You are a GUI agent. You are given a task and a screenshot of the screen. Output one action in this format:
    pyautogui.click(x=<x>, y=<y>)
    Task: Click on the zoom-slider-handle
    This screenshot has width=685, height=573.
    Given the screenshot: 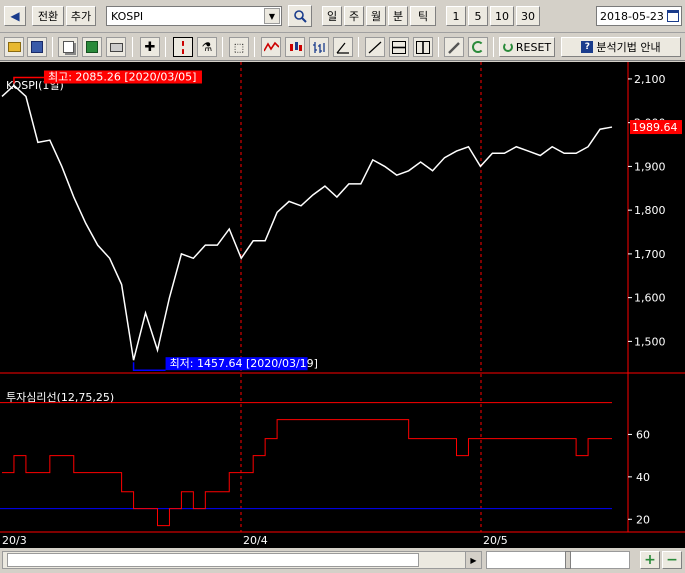 What is the action you would take?
    pyautogui.click(x=568, y=560)
    